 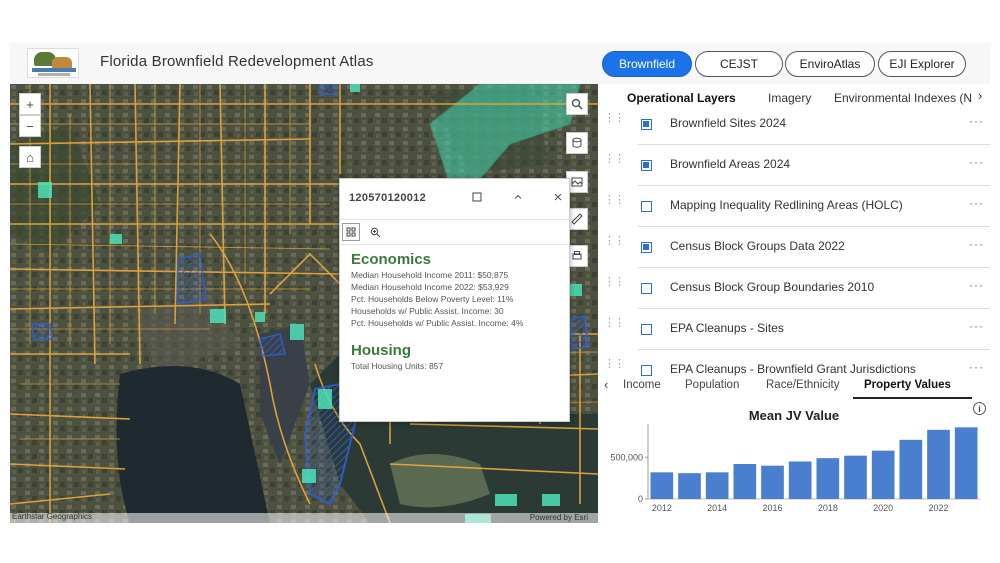 What do you see at coordinates (855, 477) in the screenshot?
I see `bar-2019` at bounding box center [855, 477].